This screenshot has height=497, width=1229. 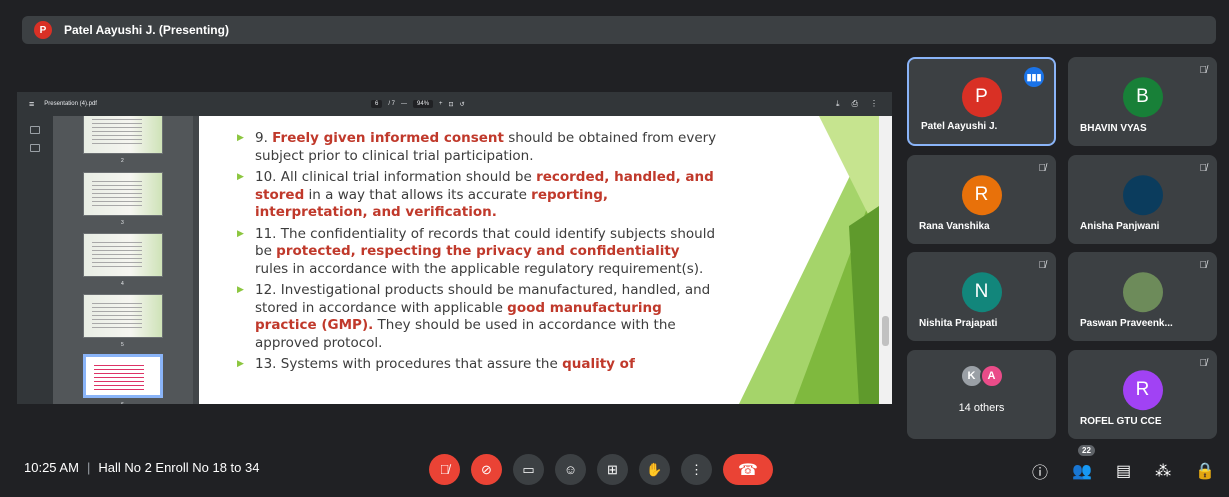 I want to click on people-count-badge: 22, so click(x=1086, y=450).